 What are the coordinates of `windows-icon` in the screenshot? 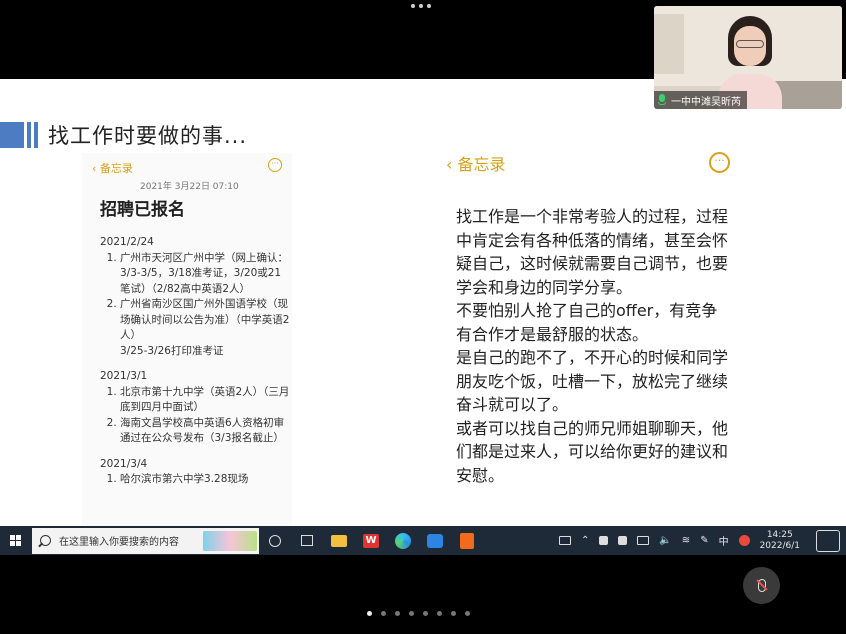 It's located at (15, 540).